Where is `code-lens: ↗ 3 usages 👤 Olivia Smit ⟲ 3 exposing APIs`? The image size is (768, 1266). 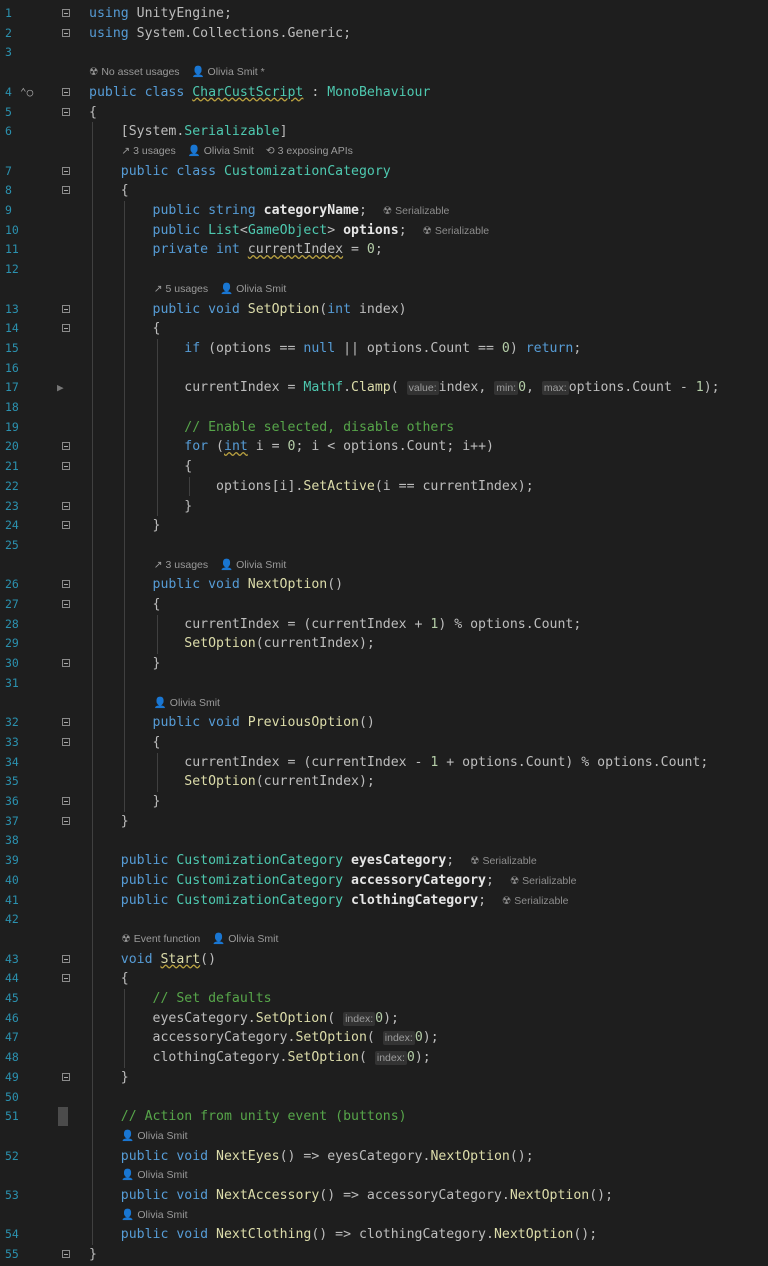
code-lens: ↗ 3 usages 👤 Olivia Smit ⟲ 3 exposing APIs is located at coordinates (243, 152).